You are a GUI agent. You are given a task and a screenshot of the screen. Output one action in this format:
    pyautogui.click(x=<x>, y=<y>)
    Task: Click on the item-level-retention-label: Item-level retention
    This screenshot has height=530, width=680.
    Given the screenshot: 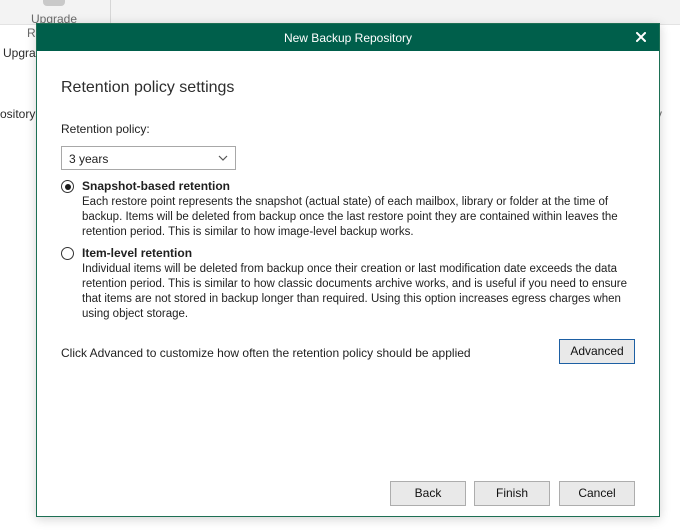 What is the action you would take?
    pyautogui.click(x=137, y=253)
    